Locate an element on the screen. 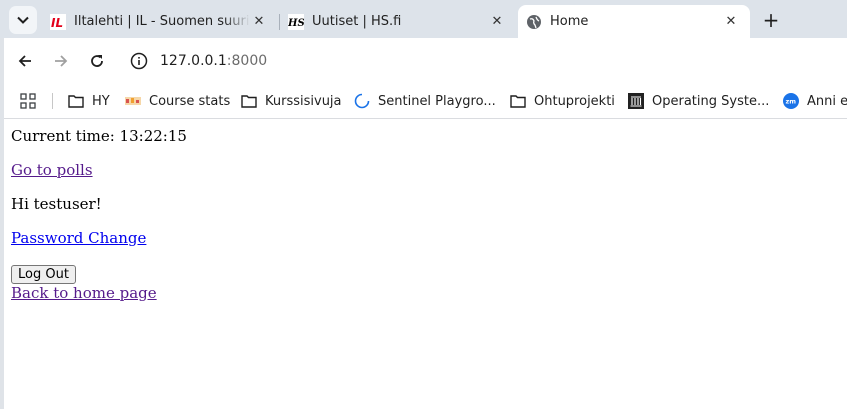 Image resolution: width=847 pixels, height=409 pixels. bookmark-kurssisivuja: Kurssisivuja is located at coordinates (291, 101).